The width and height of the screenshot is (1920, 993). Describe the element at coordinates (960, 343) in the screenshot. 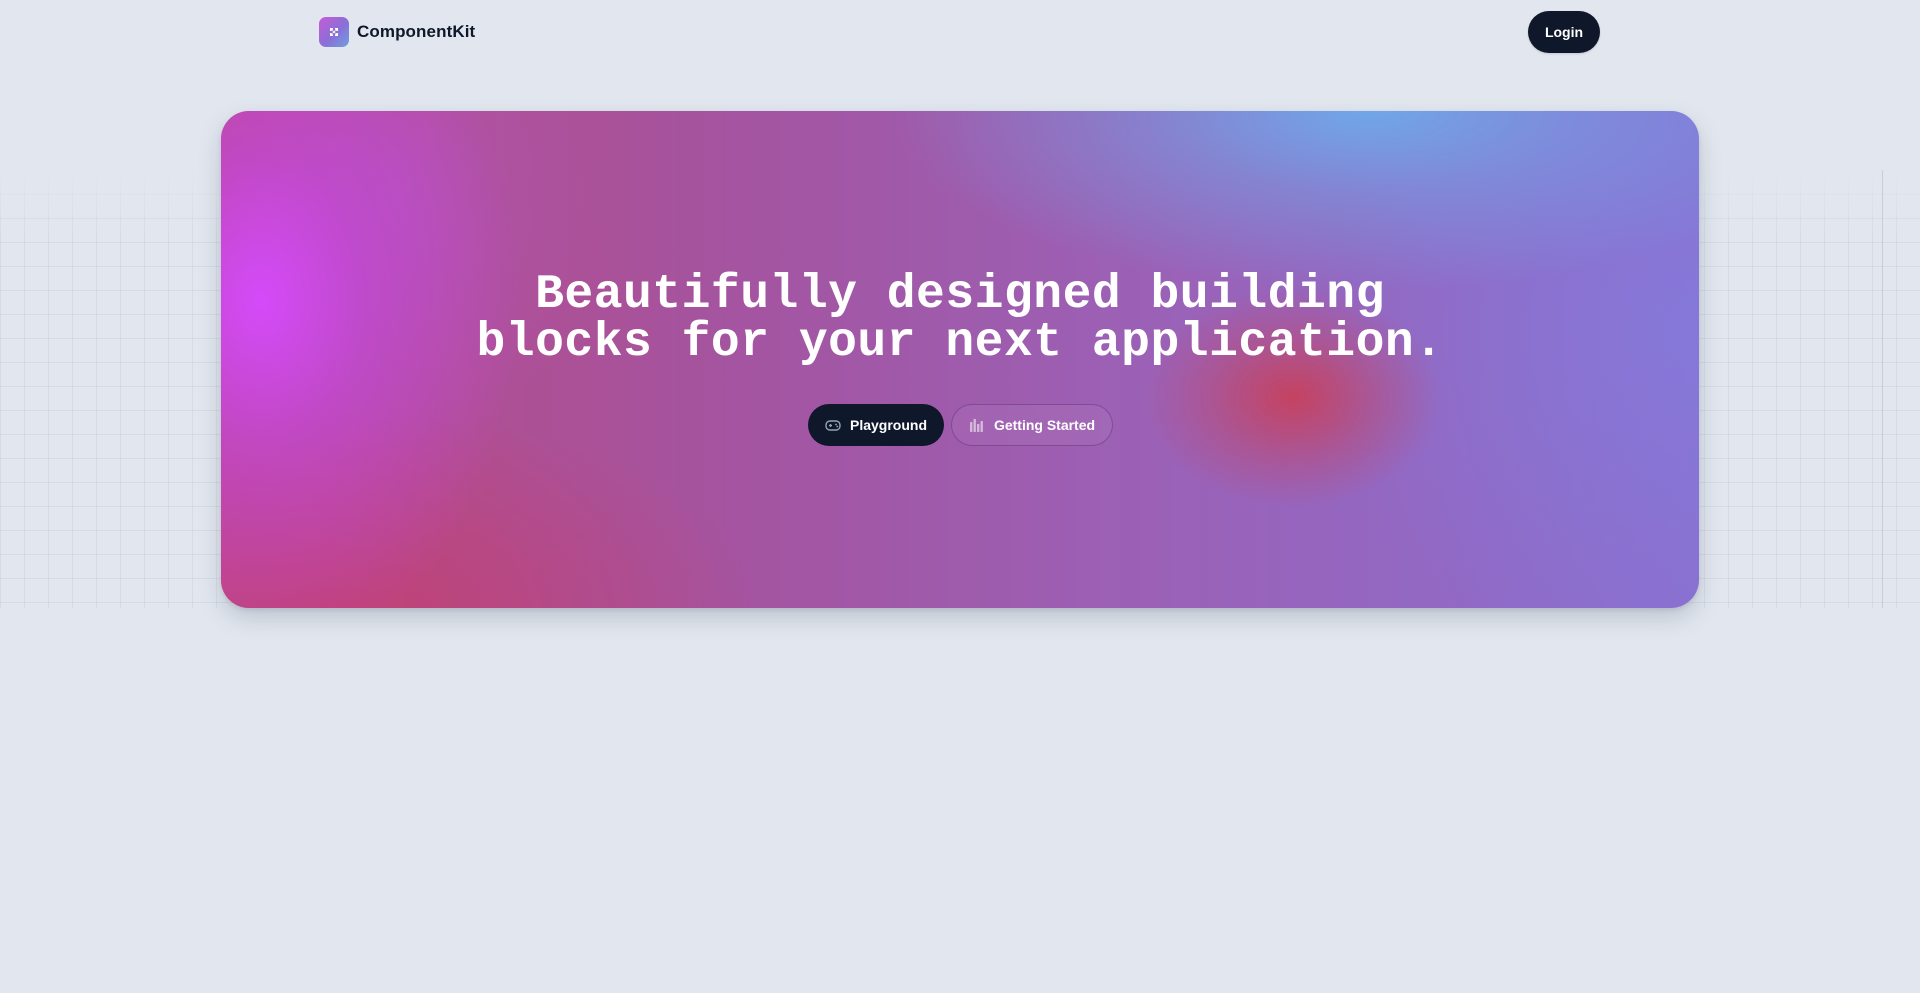

I see `hero-title-line-2: blocks for your next application.` at that location.